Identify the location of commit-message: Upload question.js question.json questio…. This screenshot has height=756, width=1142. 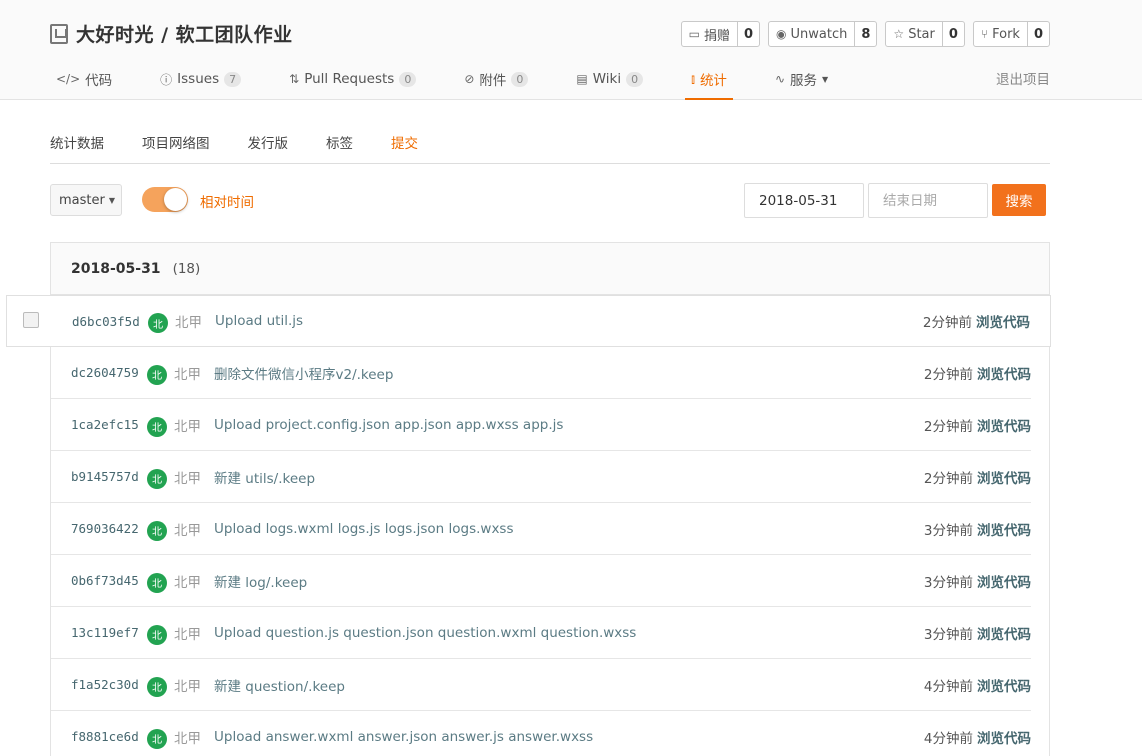
(425, 633).